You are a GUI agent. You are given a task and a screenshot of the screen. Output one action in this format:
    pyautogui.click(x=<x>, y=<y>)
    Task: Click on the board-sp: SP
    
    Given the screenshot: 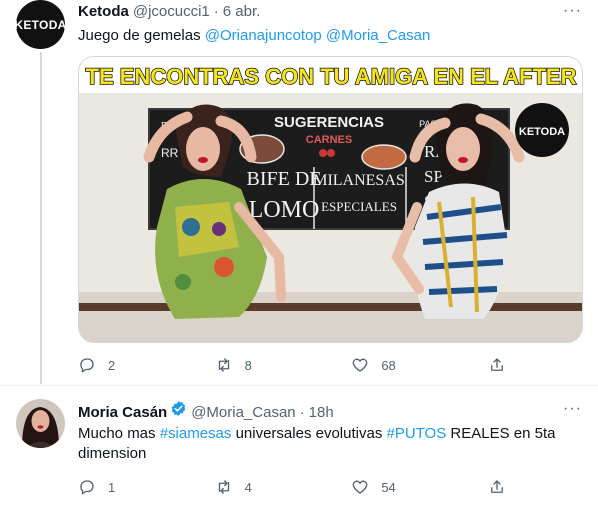 What is the action you would take?
    pyautogui.click(x=433, y=176)
    